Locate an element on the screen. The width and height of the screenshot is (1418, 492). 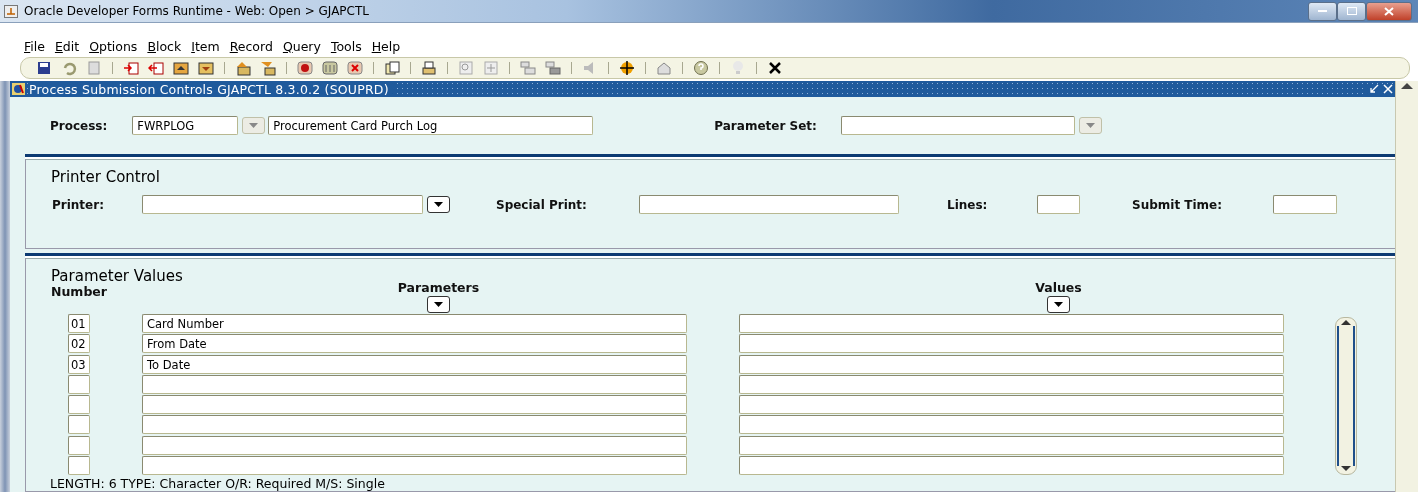
menu-item: Options is located at coordinates (118, 46).